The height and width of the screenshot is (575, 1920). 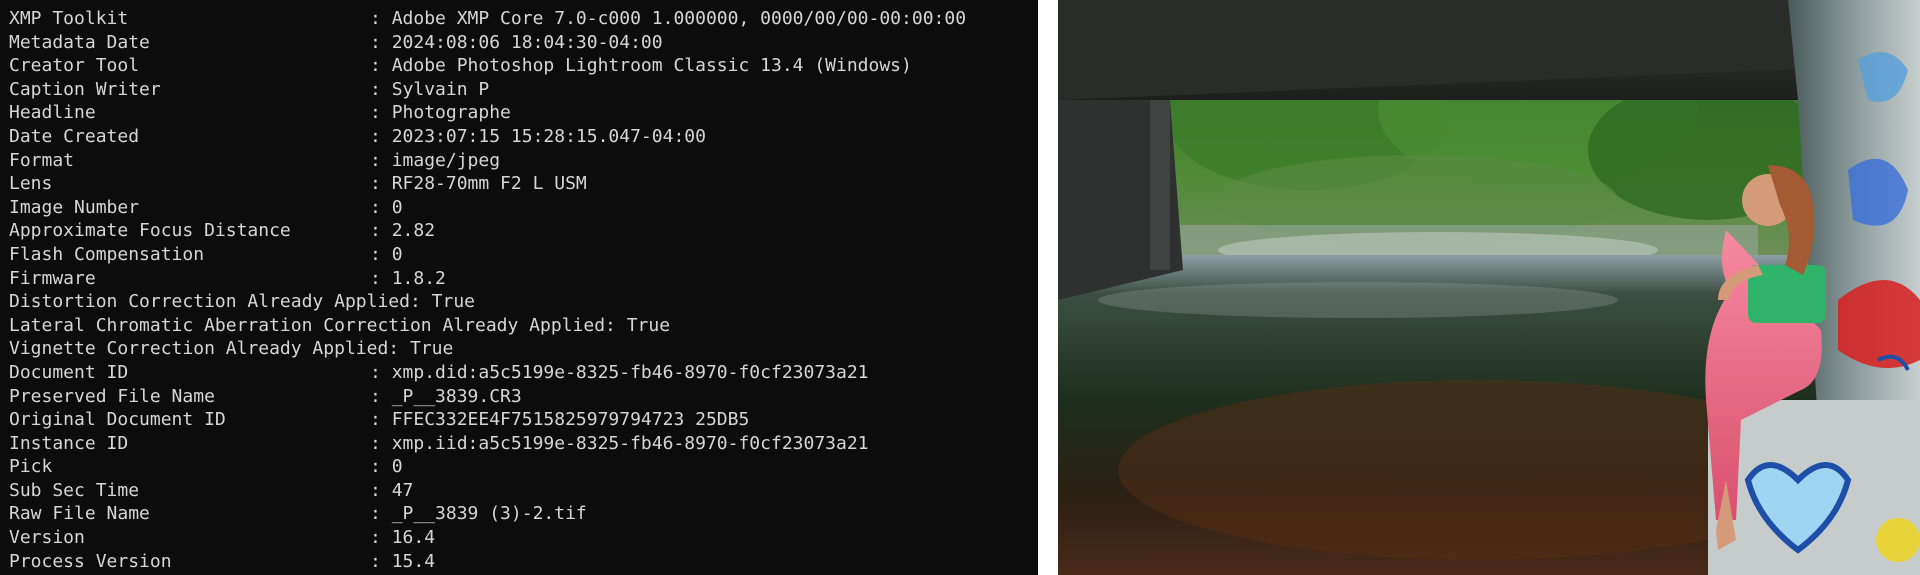 I want to click on metadata-key: Caption Writer, so click(x=85, y=89).